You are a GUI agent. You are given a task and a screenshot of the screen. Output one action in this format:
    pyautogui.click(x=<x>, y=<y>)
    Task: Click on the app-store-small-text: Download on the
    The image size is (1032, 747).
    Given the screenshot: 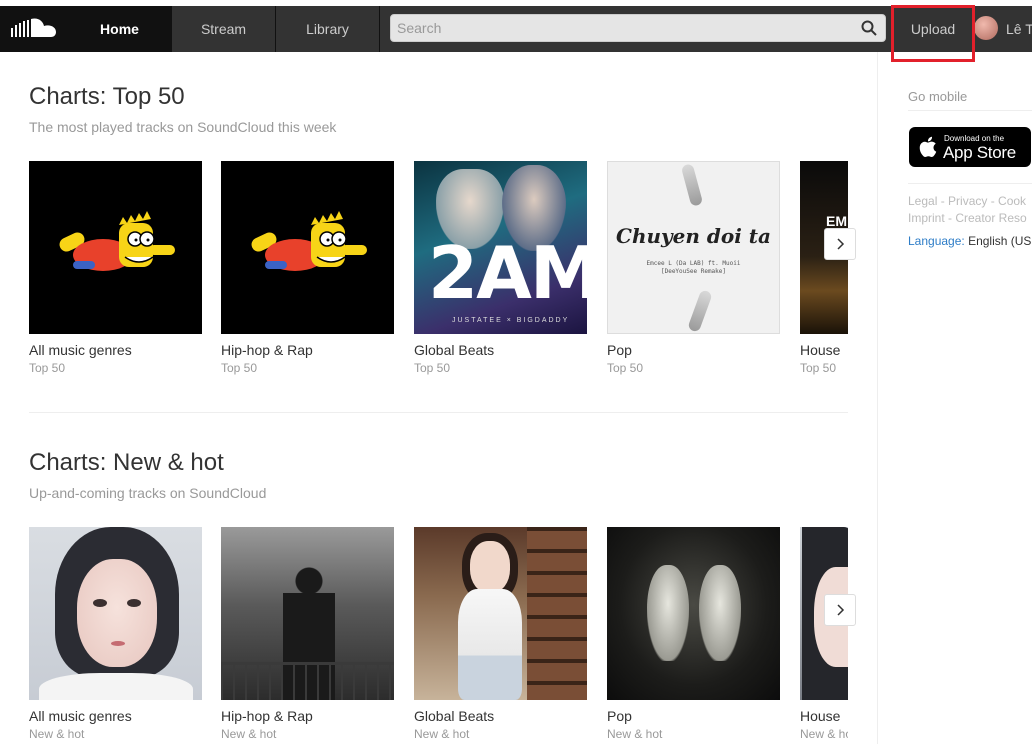 What is the action you would take?
    pyautogui.click(x=974, y=138)
    